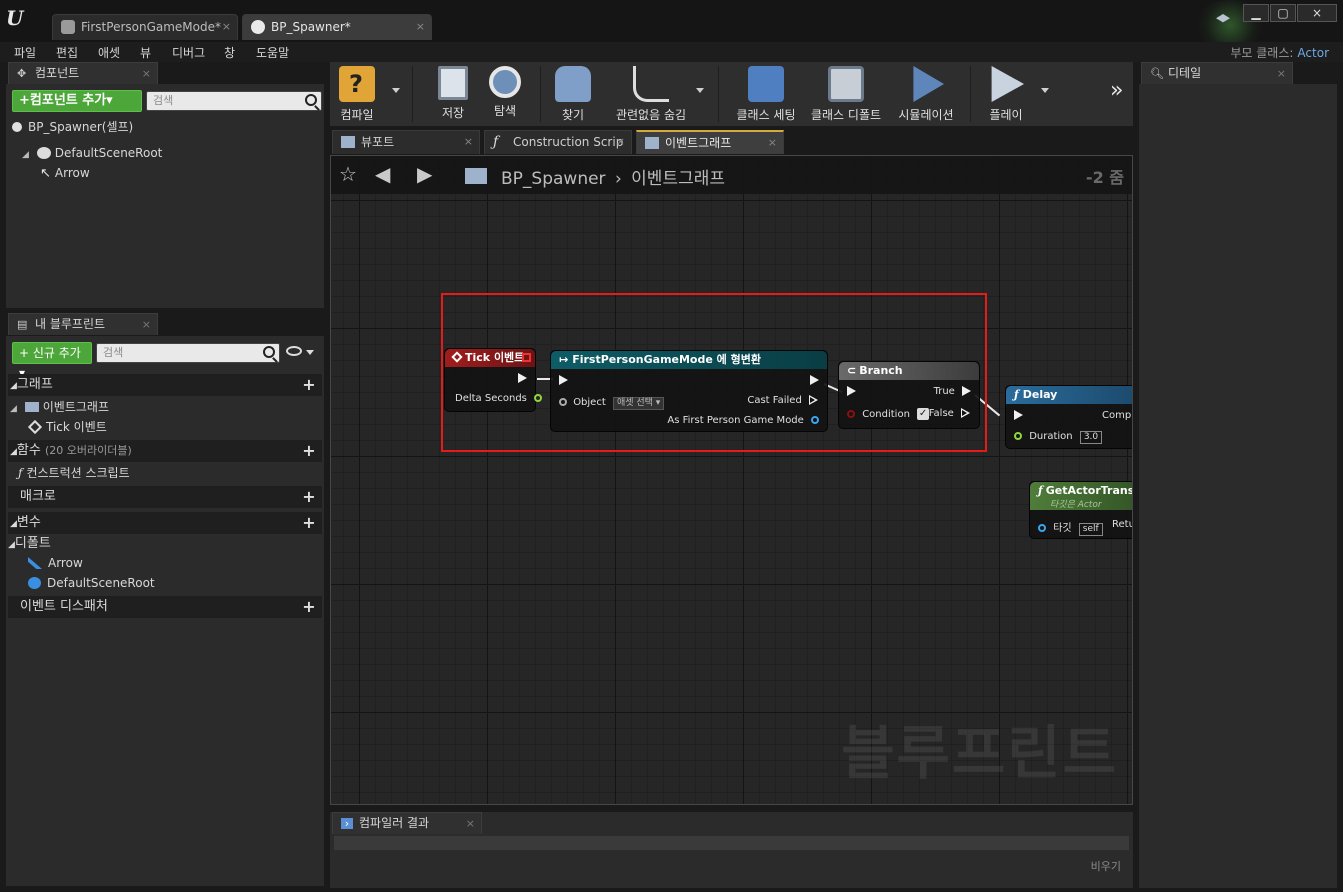 This screenshot has height=892, width=1343. I want to click on chevron-down-icon, so click(310, 352).